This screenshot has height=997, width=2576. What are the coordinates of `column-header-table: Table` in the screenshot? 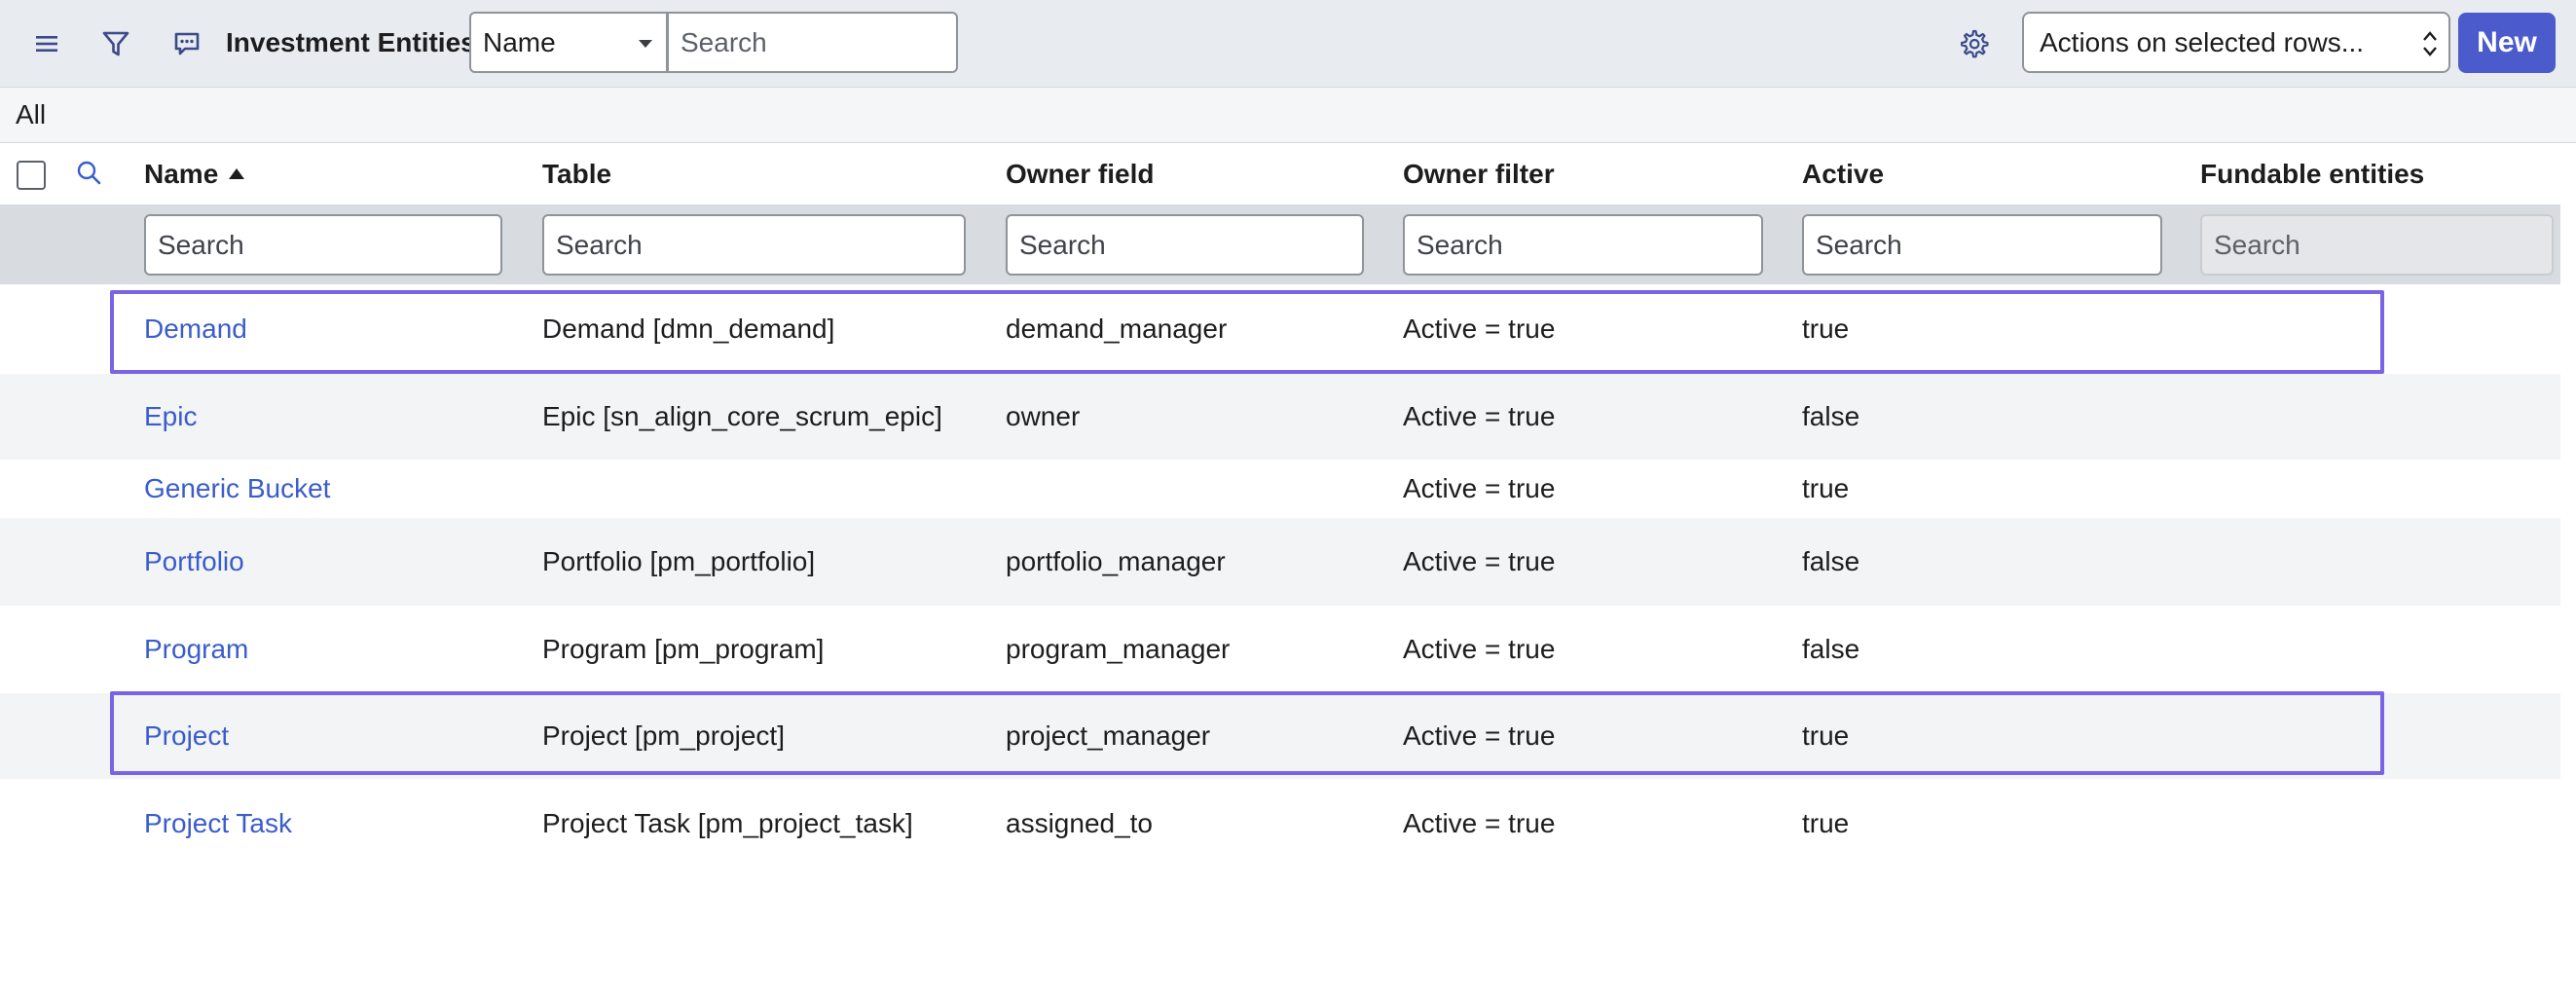 It's located at (576, 174).